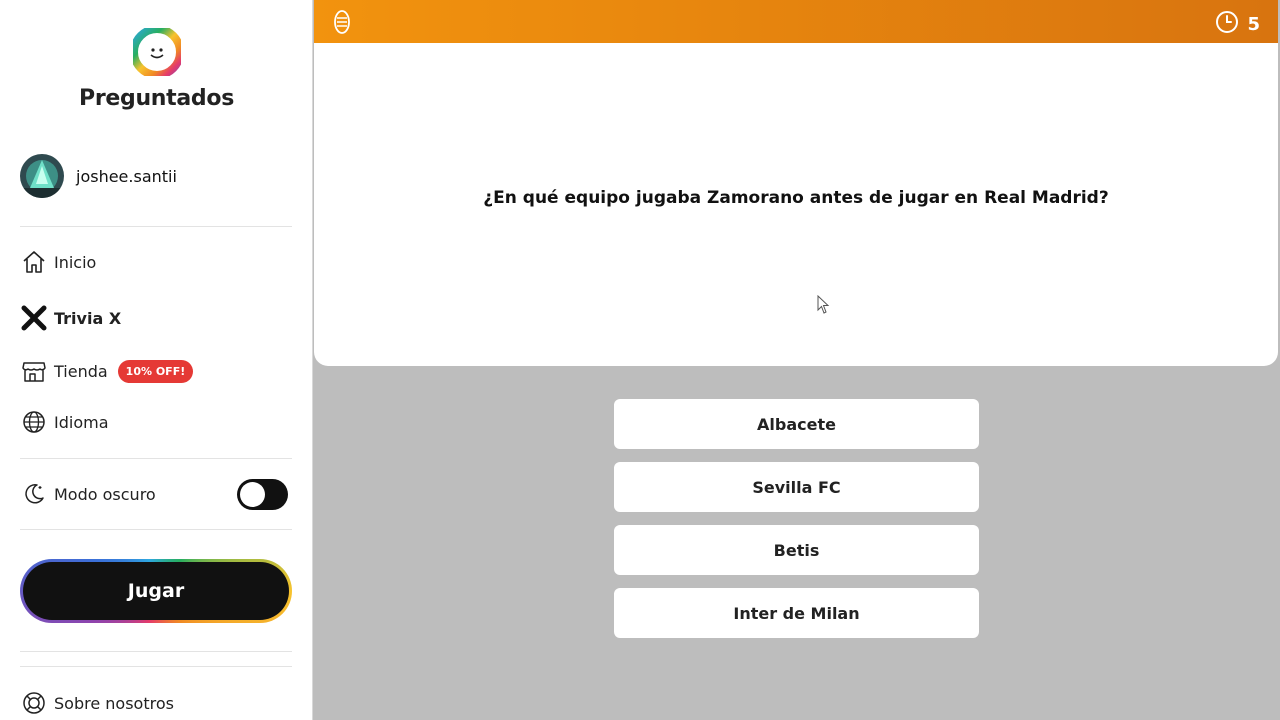 The height and width of the screenshot is (720, 1280). I want to click on nav-item-tienda: Tienda 10% OFF!, so click(107, 371).